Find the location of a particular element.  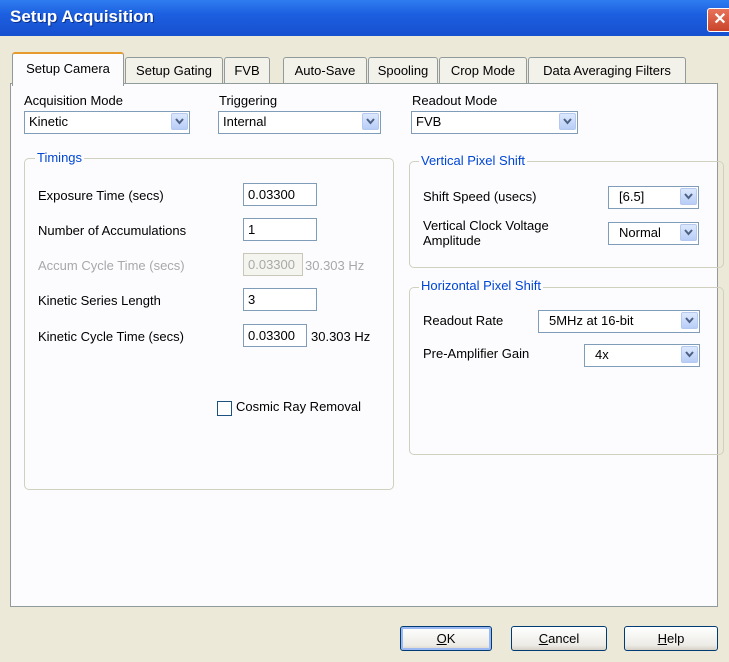

triggering-label: Triggering is located at coordinates (248, 100).